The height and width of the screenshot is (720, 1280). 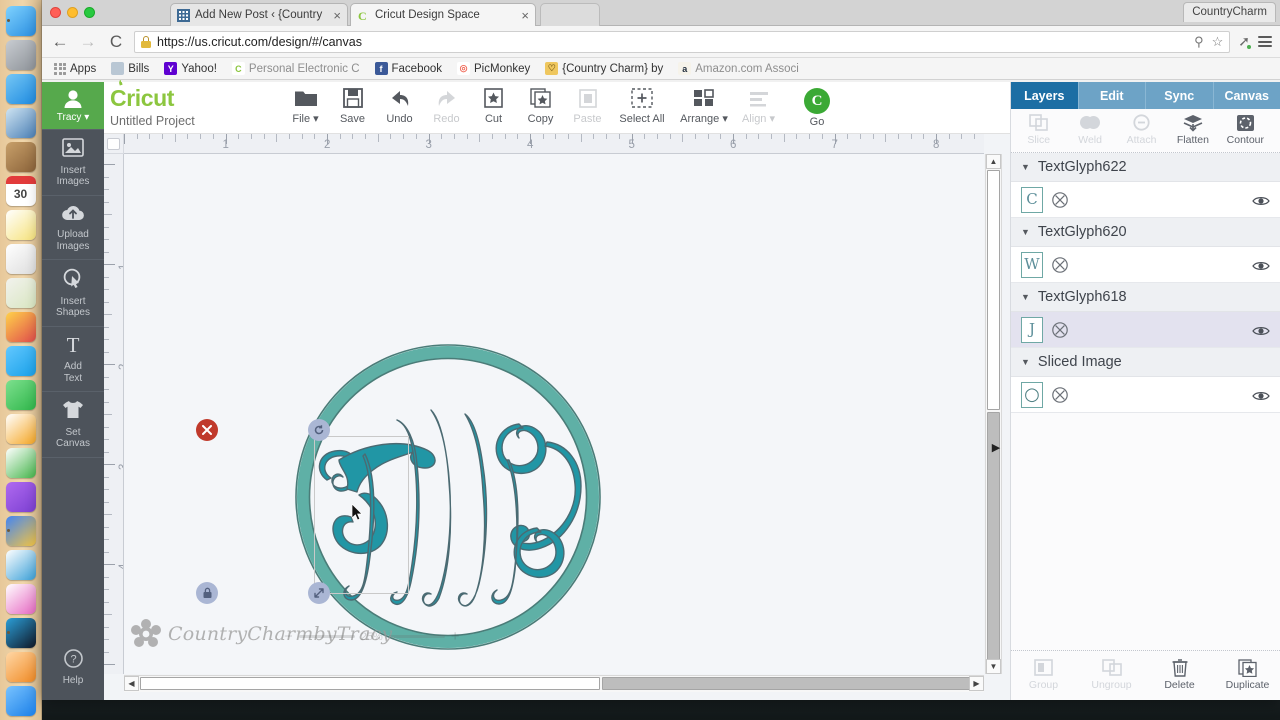 What do you see at coordinates (20, 21) in the screenshot?
I see `finder-icon` at bounding box center [20, 21].